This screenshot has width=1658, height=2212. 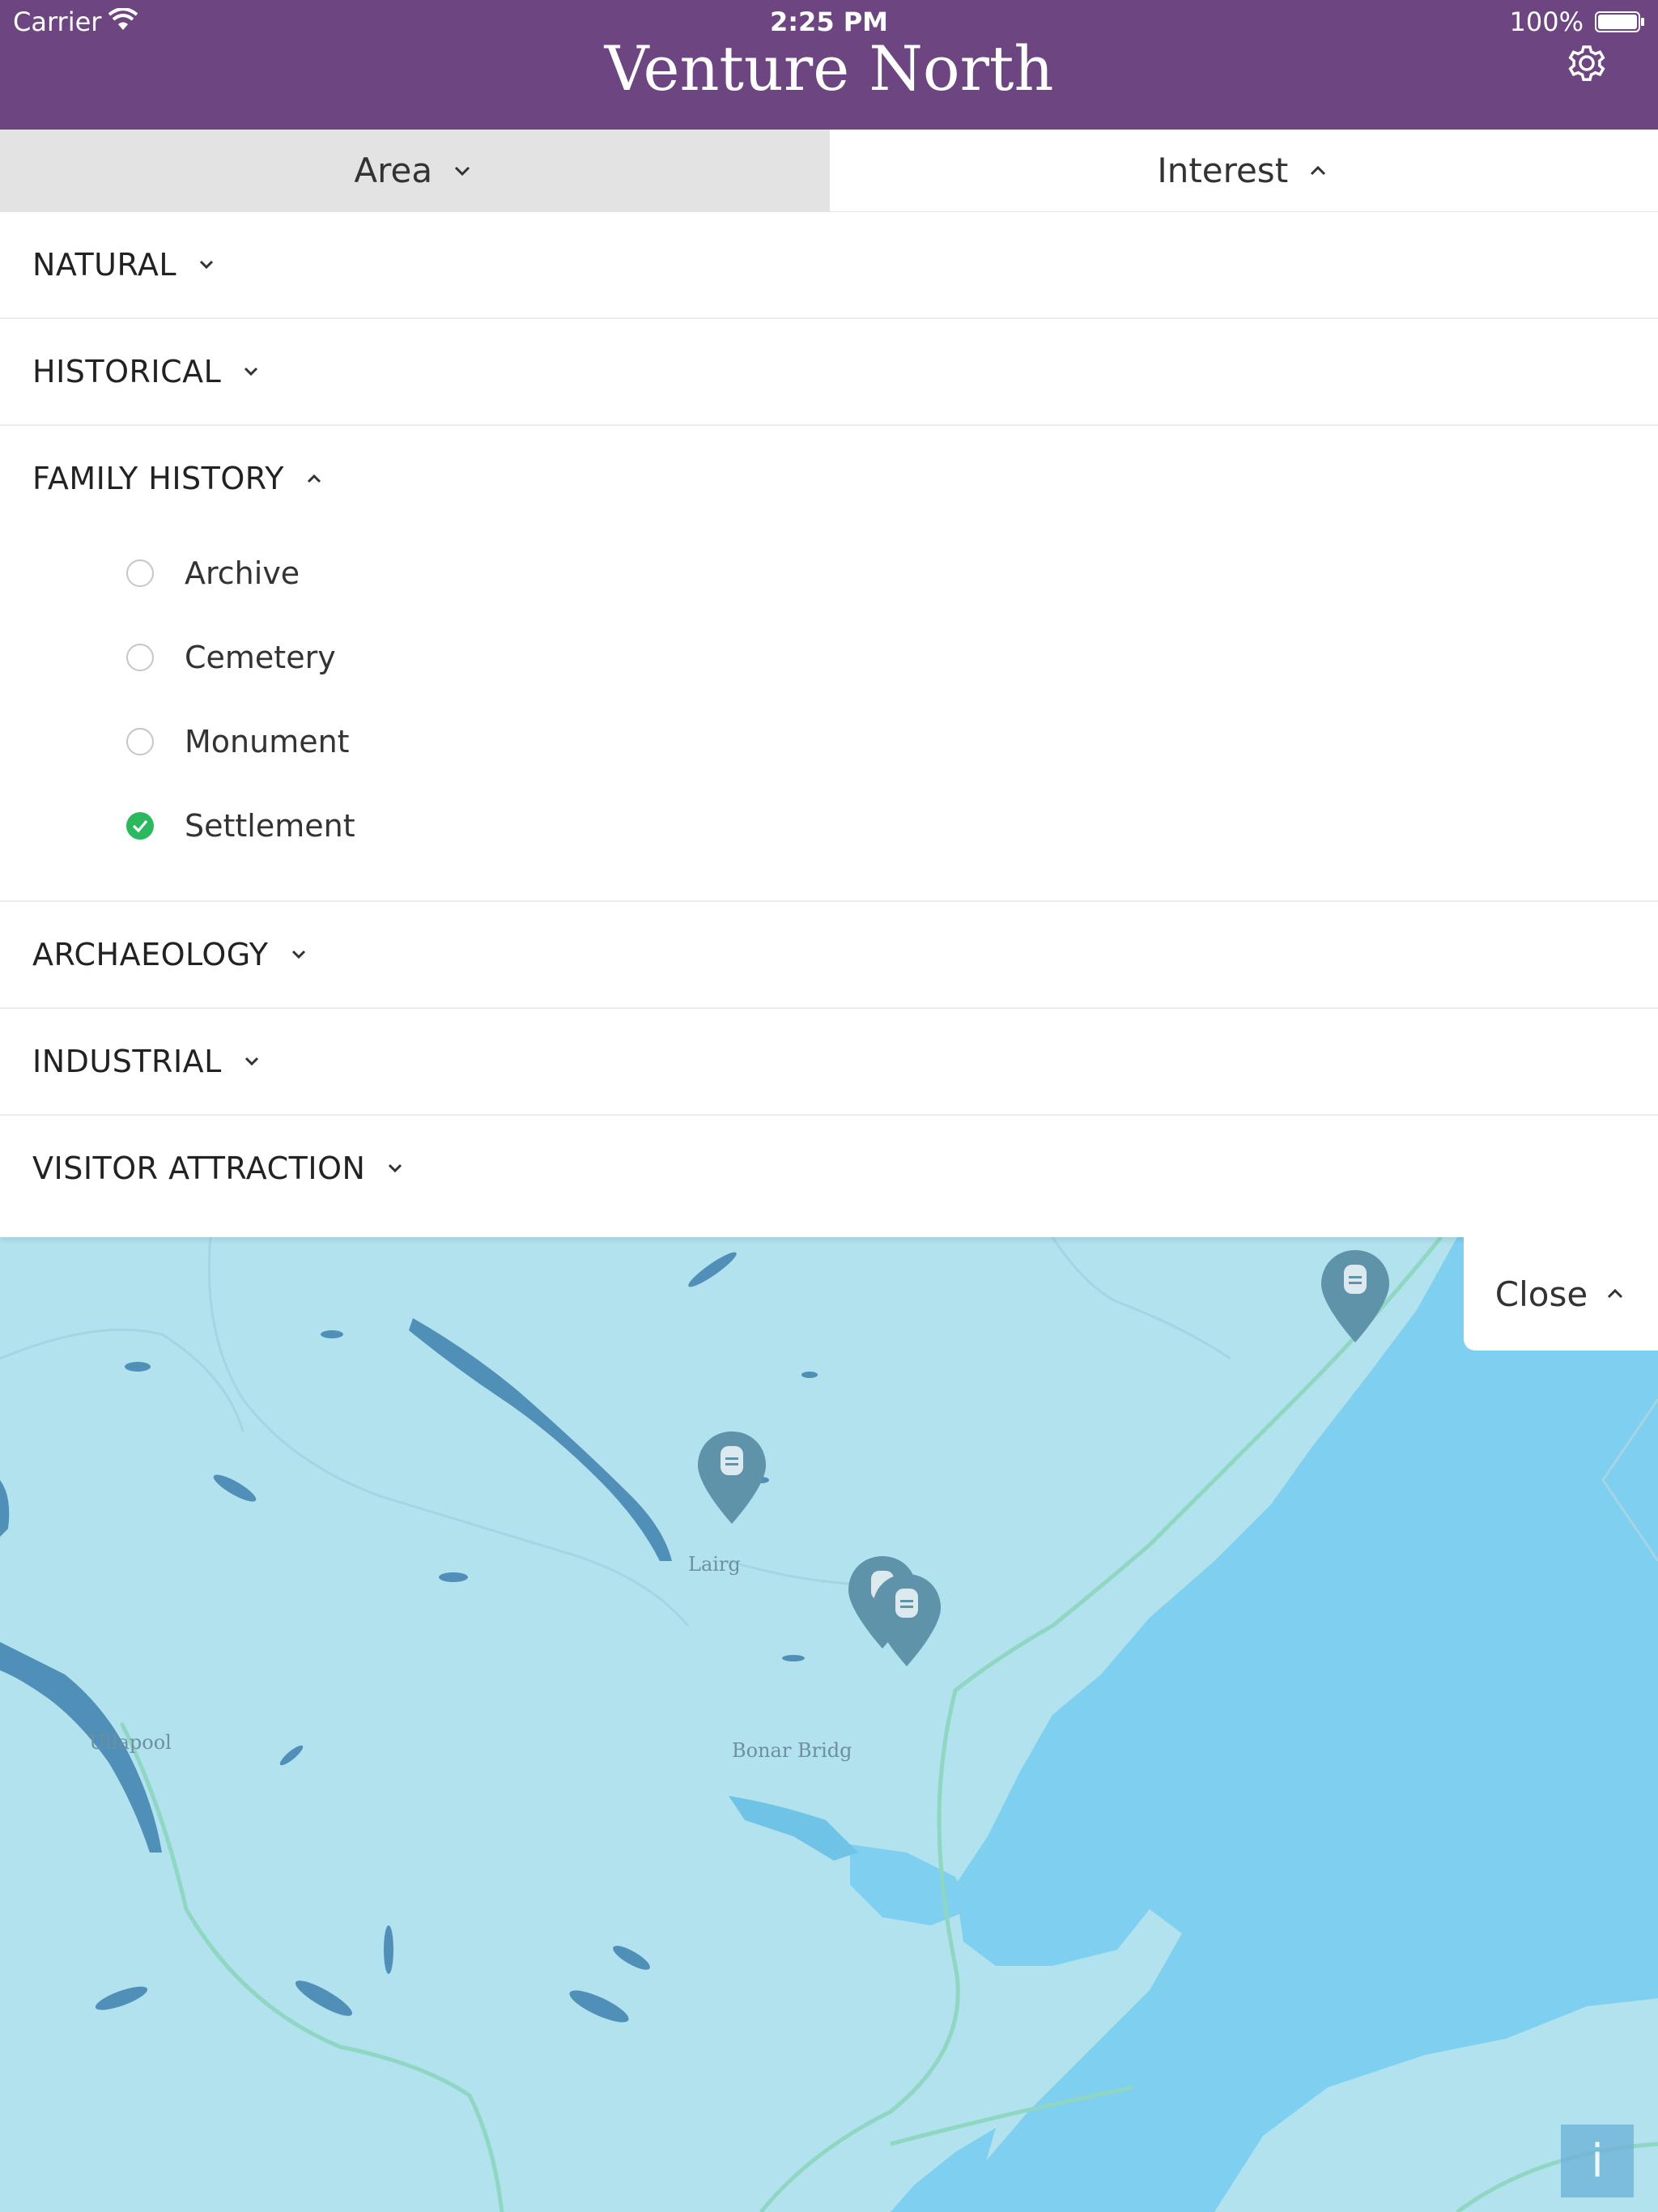 What do you see at coordinates (242, 573) in the screenshot?
I see `option-label: Archive` at bounding box center [242, 573].